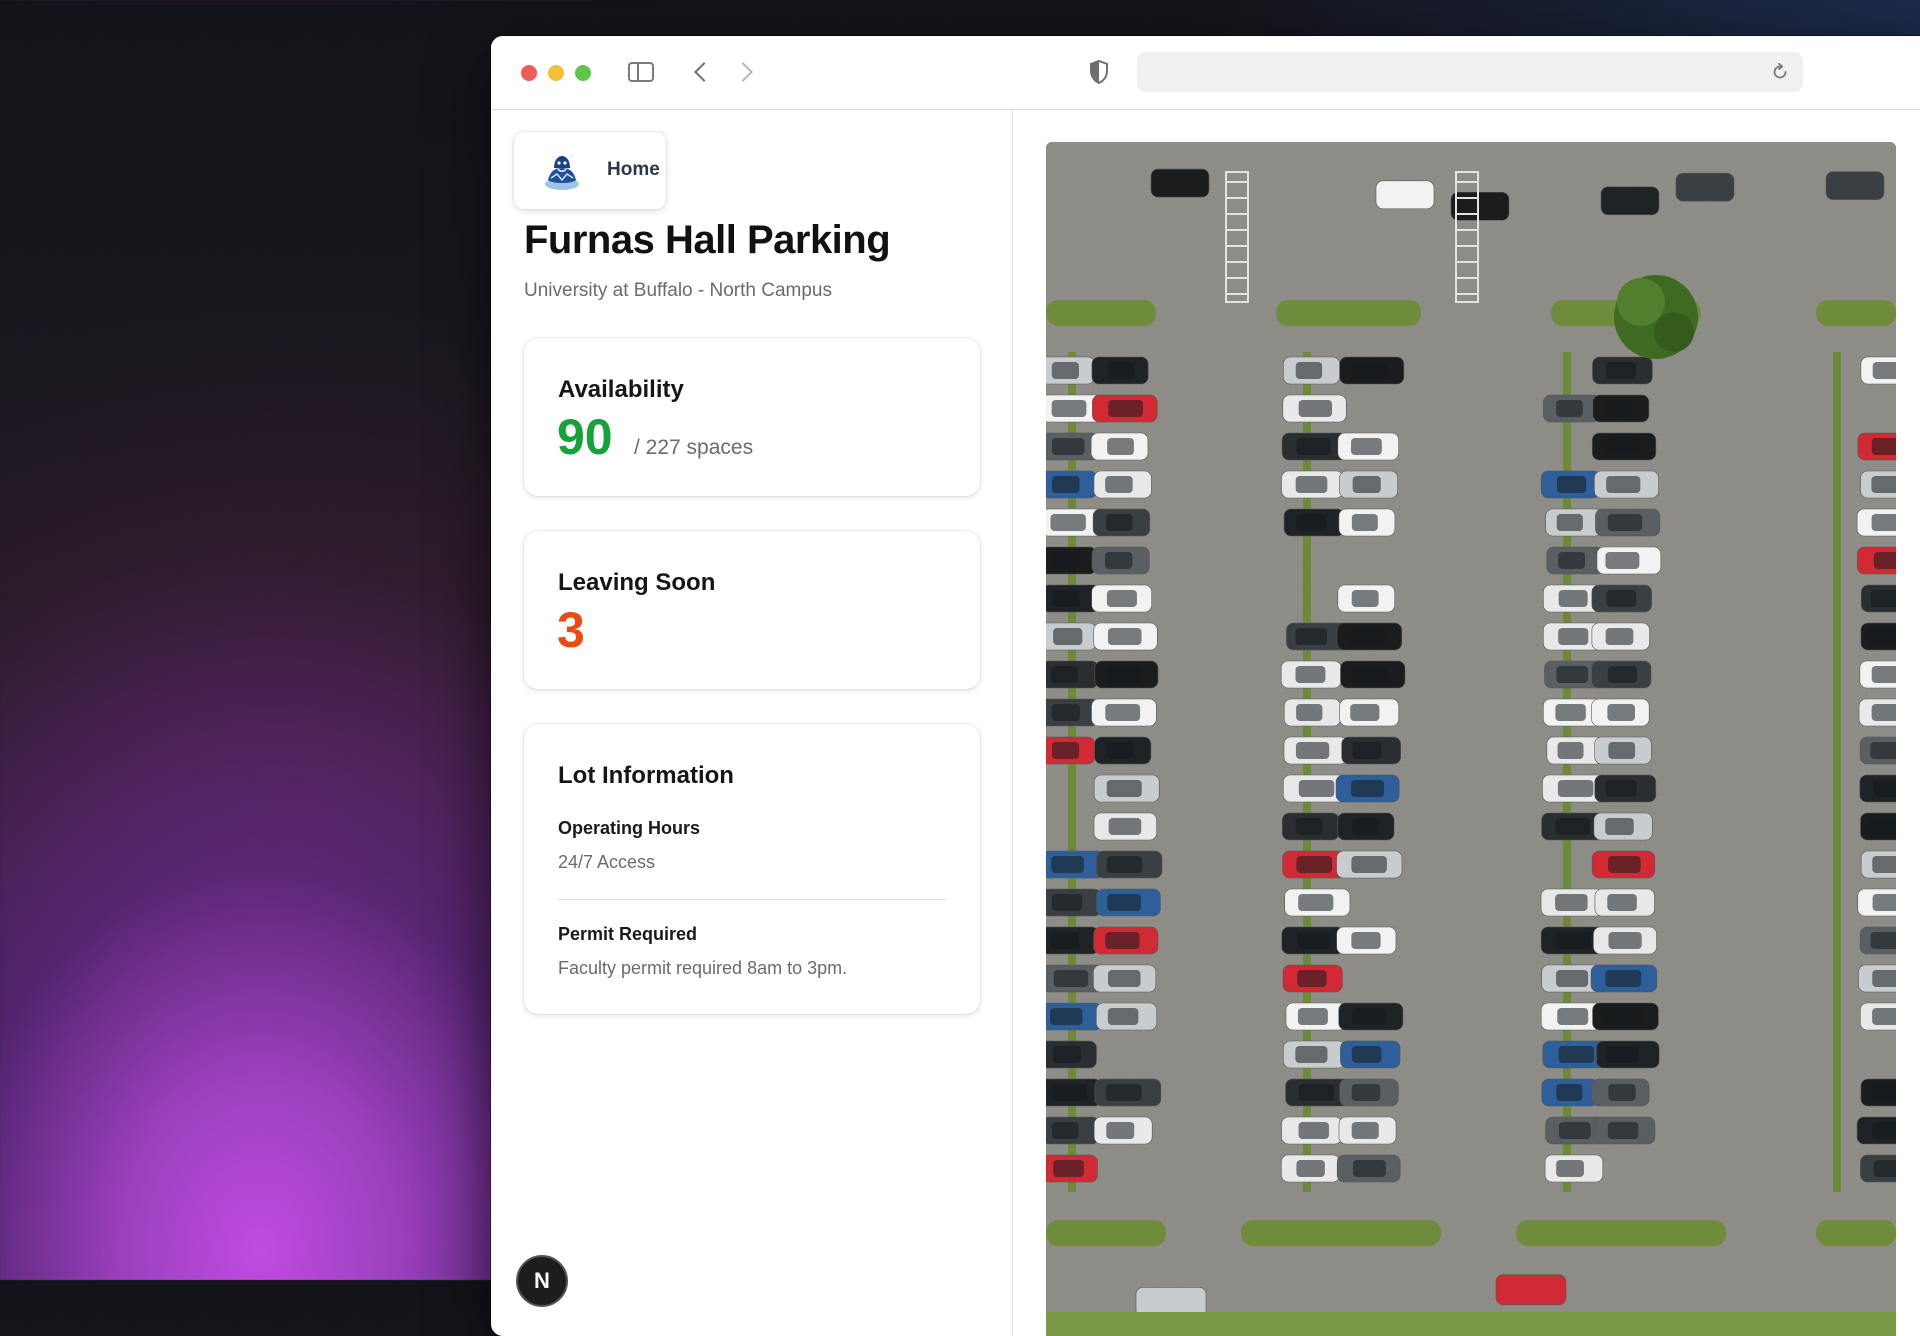 The height and width of the screenshot is (1336, 1920). What do you see at coordinates (752, 899) in the screenshot?
I see `divider` at bounding box center [752, 899].